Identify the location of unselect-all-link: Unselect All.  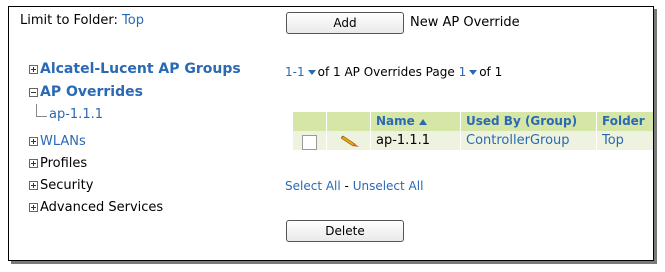
(388, 186).